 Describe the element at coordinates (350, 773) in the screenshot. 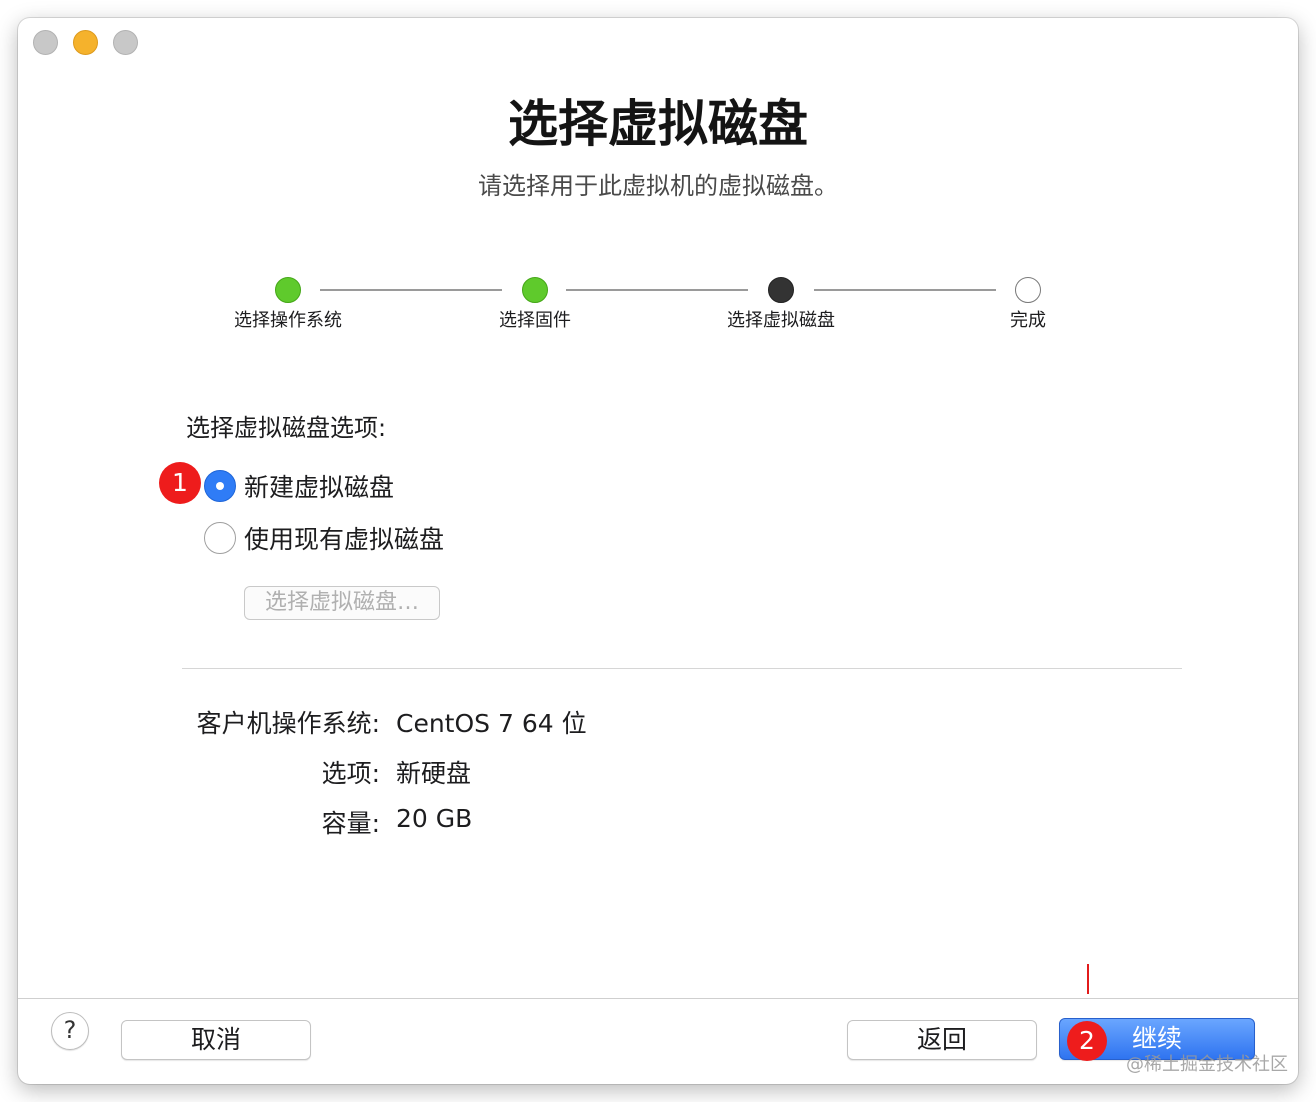

I see `summary-key: 选项:` at that location.